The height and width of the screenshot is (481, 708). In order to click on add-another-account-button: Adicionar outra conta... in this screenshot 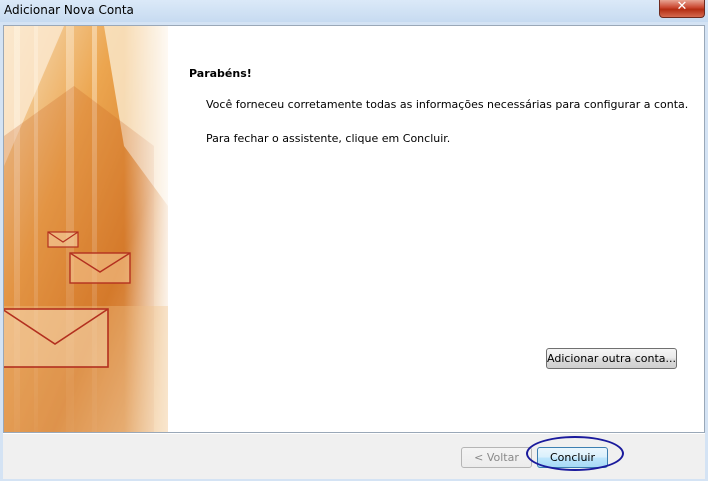, I will do `click(611, 358)`.